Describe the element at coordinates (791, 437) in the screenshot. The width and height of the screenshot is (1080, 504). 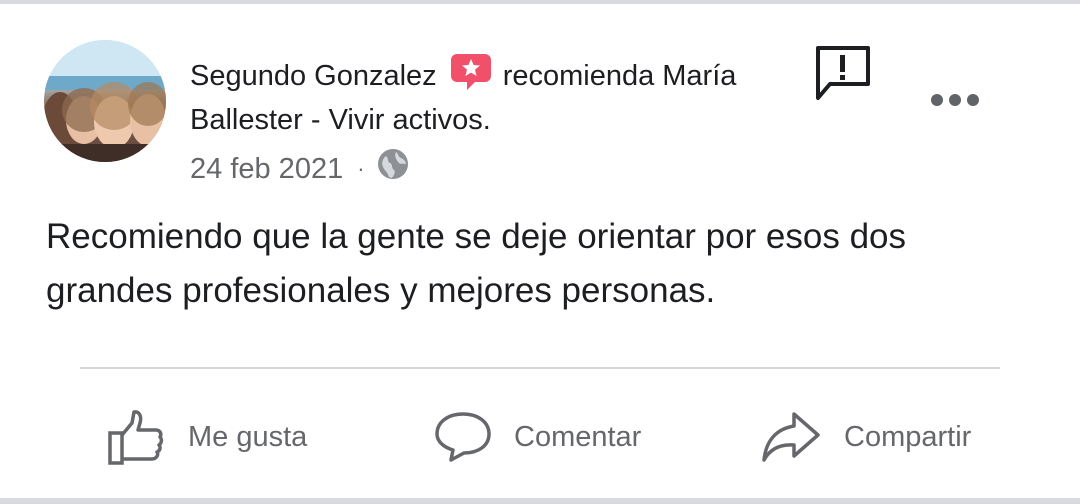
I see `share-arrow-icon` at that location.